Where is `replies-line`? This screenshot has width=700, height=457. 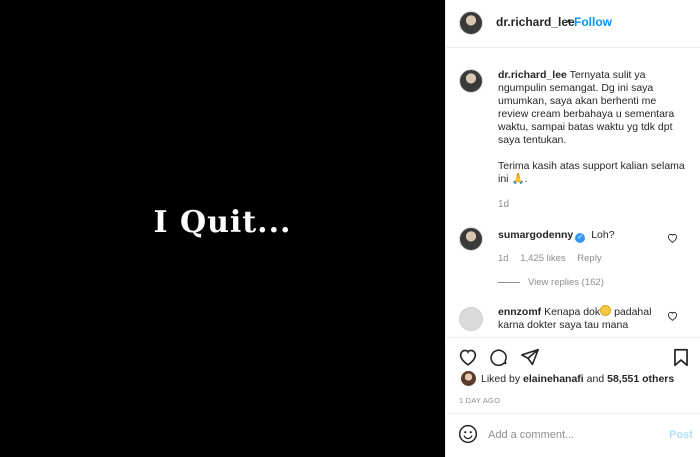 replies-line is located at coordinates (509, 282).